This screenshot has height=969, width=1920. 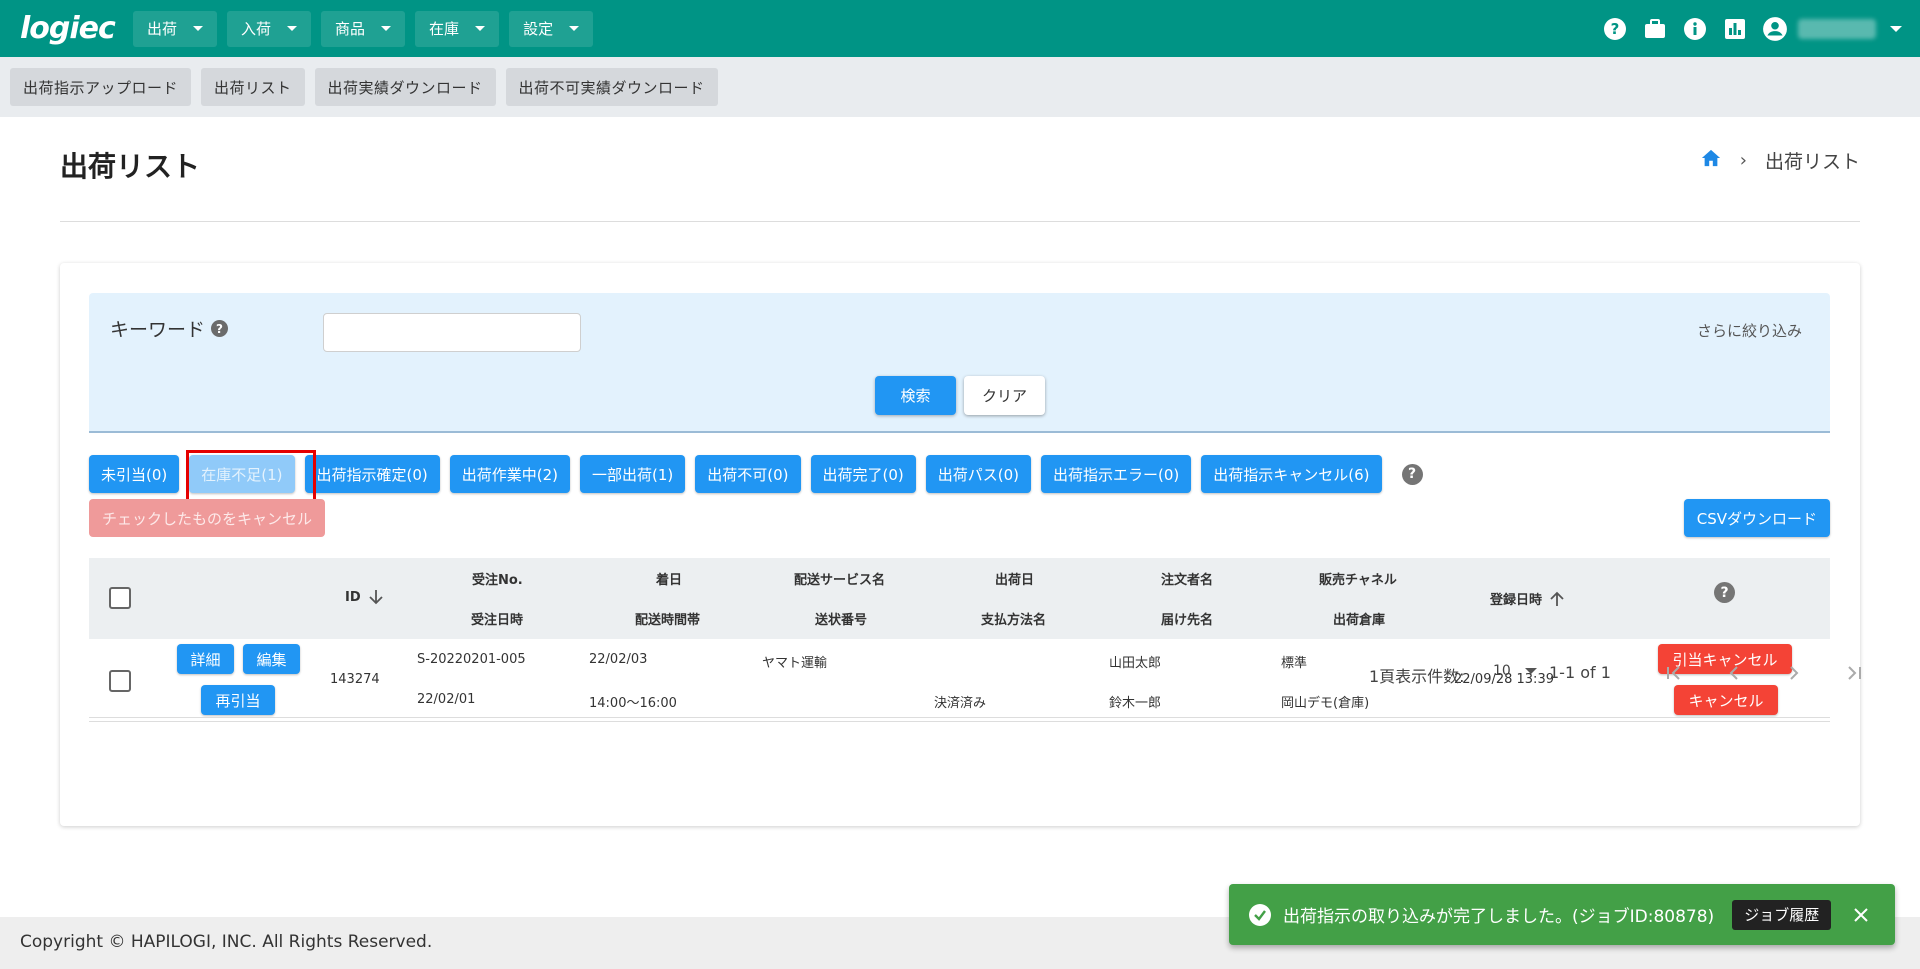 I want to click on user-name-blurred, so click(x=1837, y=28).